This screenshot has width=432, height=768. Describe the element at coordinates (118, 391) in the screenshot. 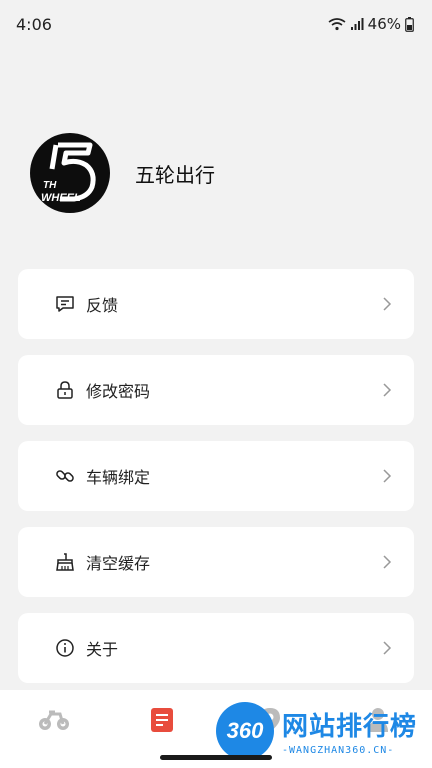

I see `menu-item-label: 修改密码` at that location.